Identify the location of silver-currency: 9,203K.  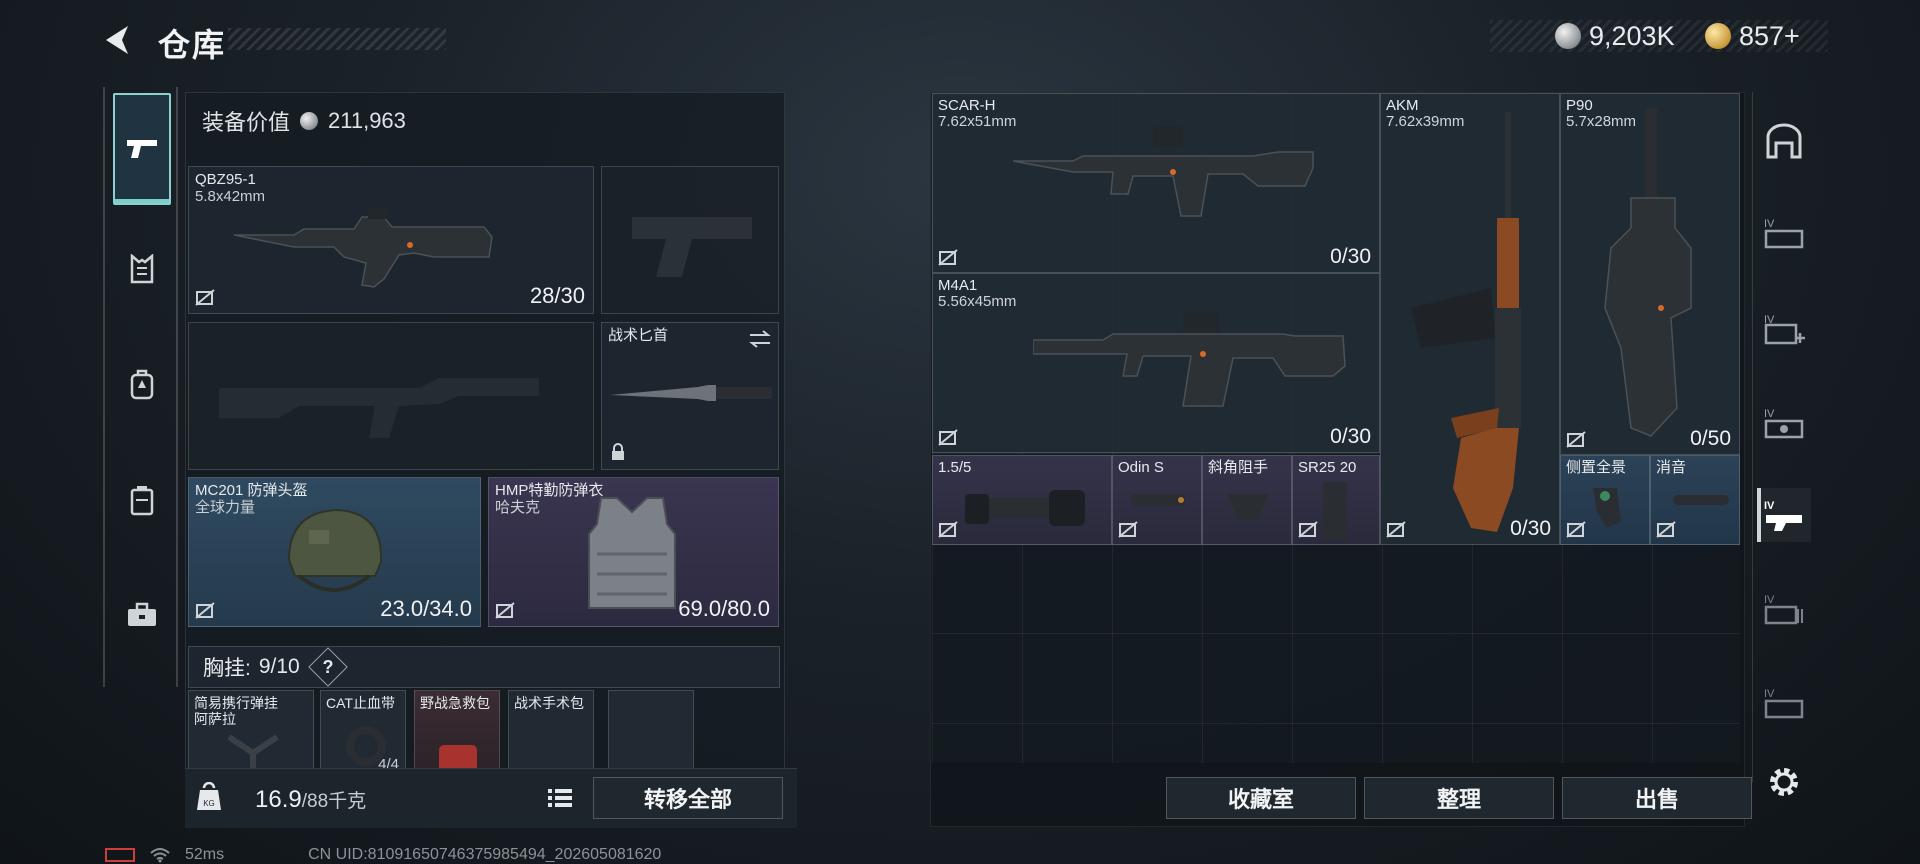
(1615, 36).